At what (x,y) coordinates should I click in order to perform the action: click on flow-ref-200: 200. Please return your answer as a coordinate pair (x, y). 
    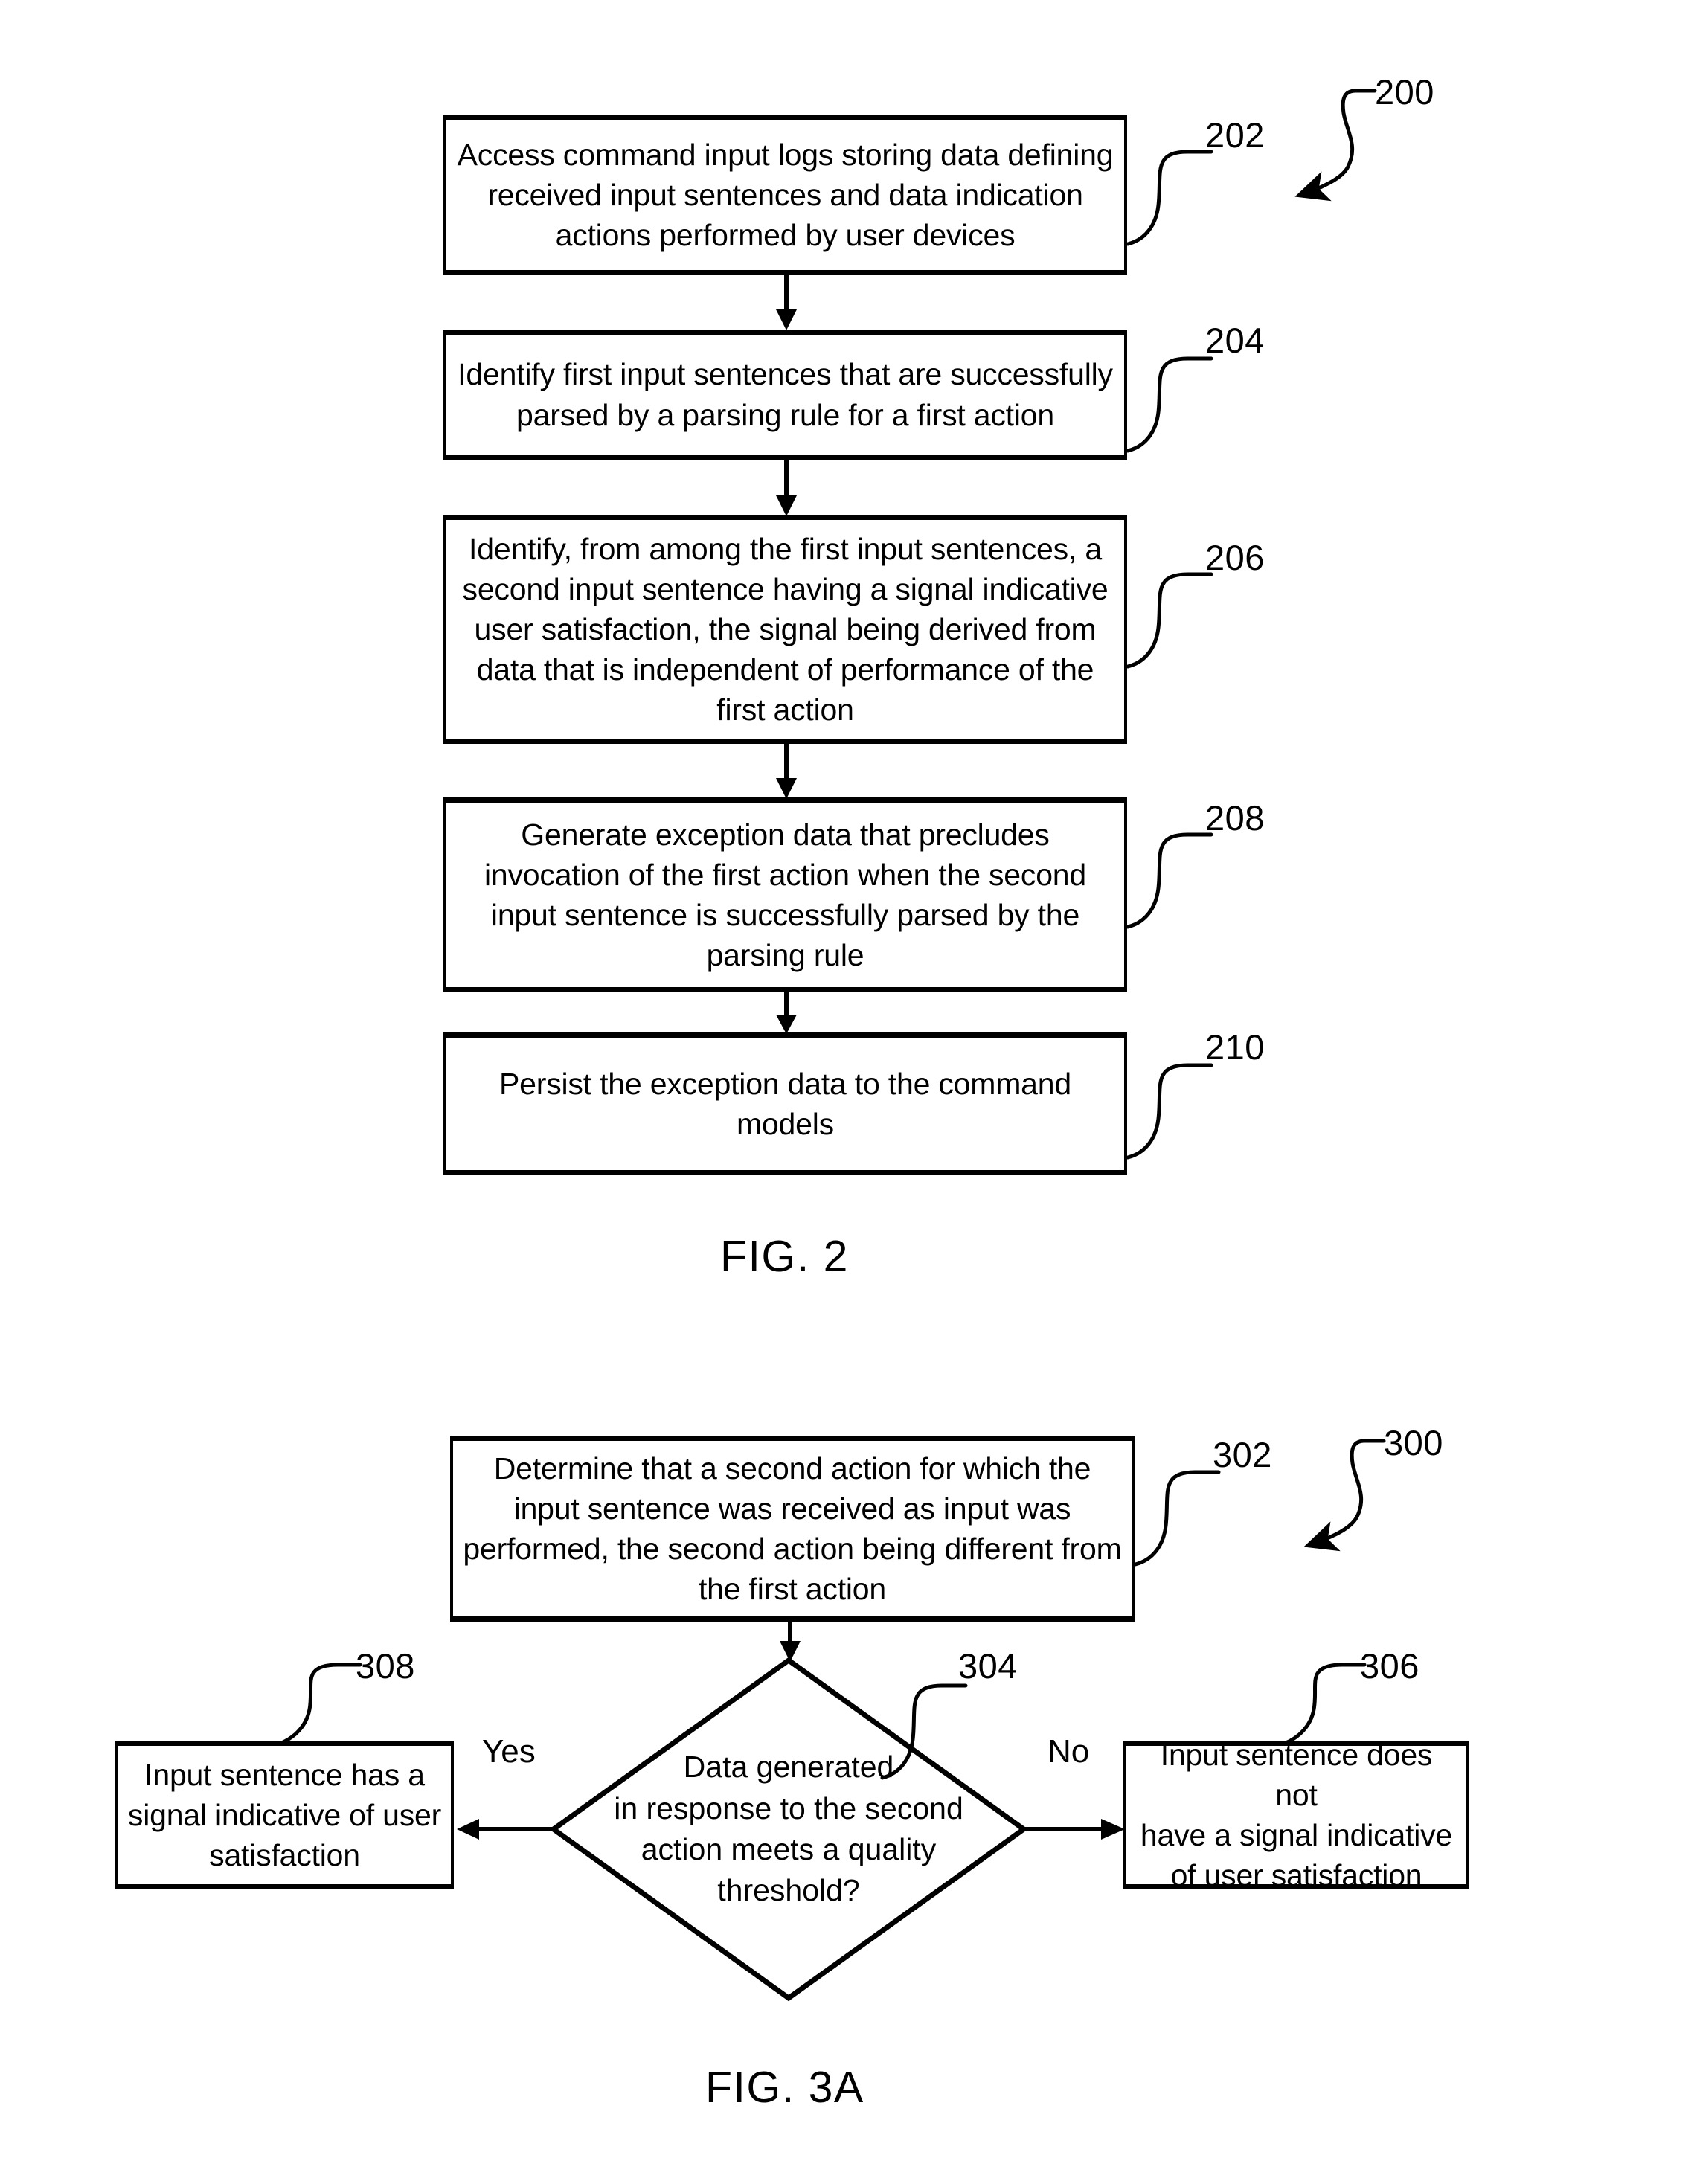
    Looking at the image, I should click on (1404, 92).